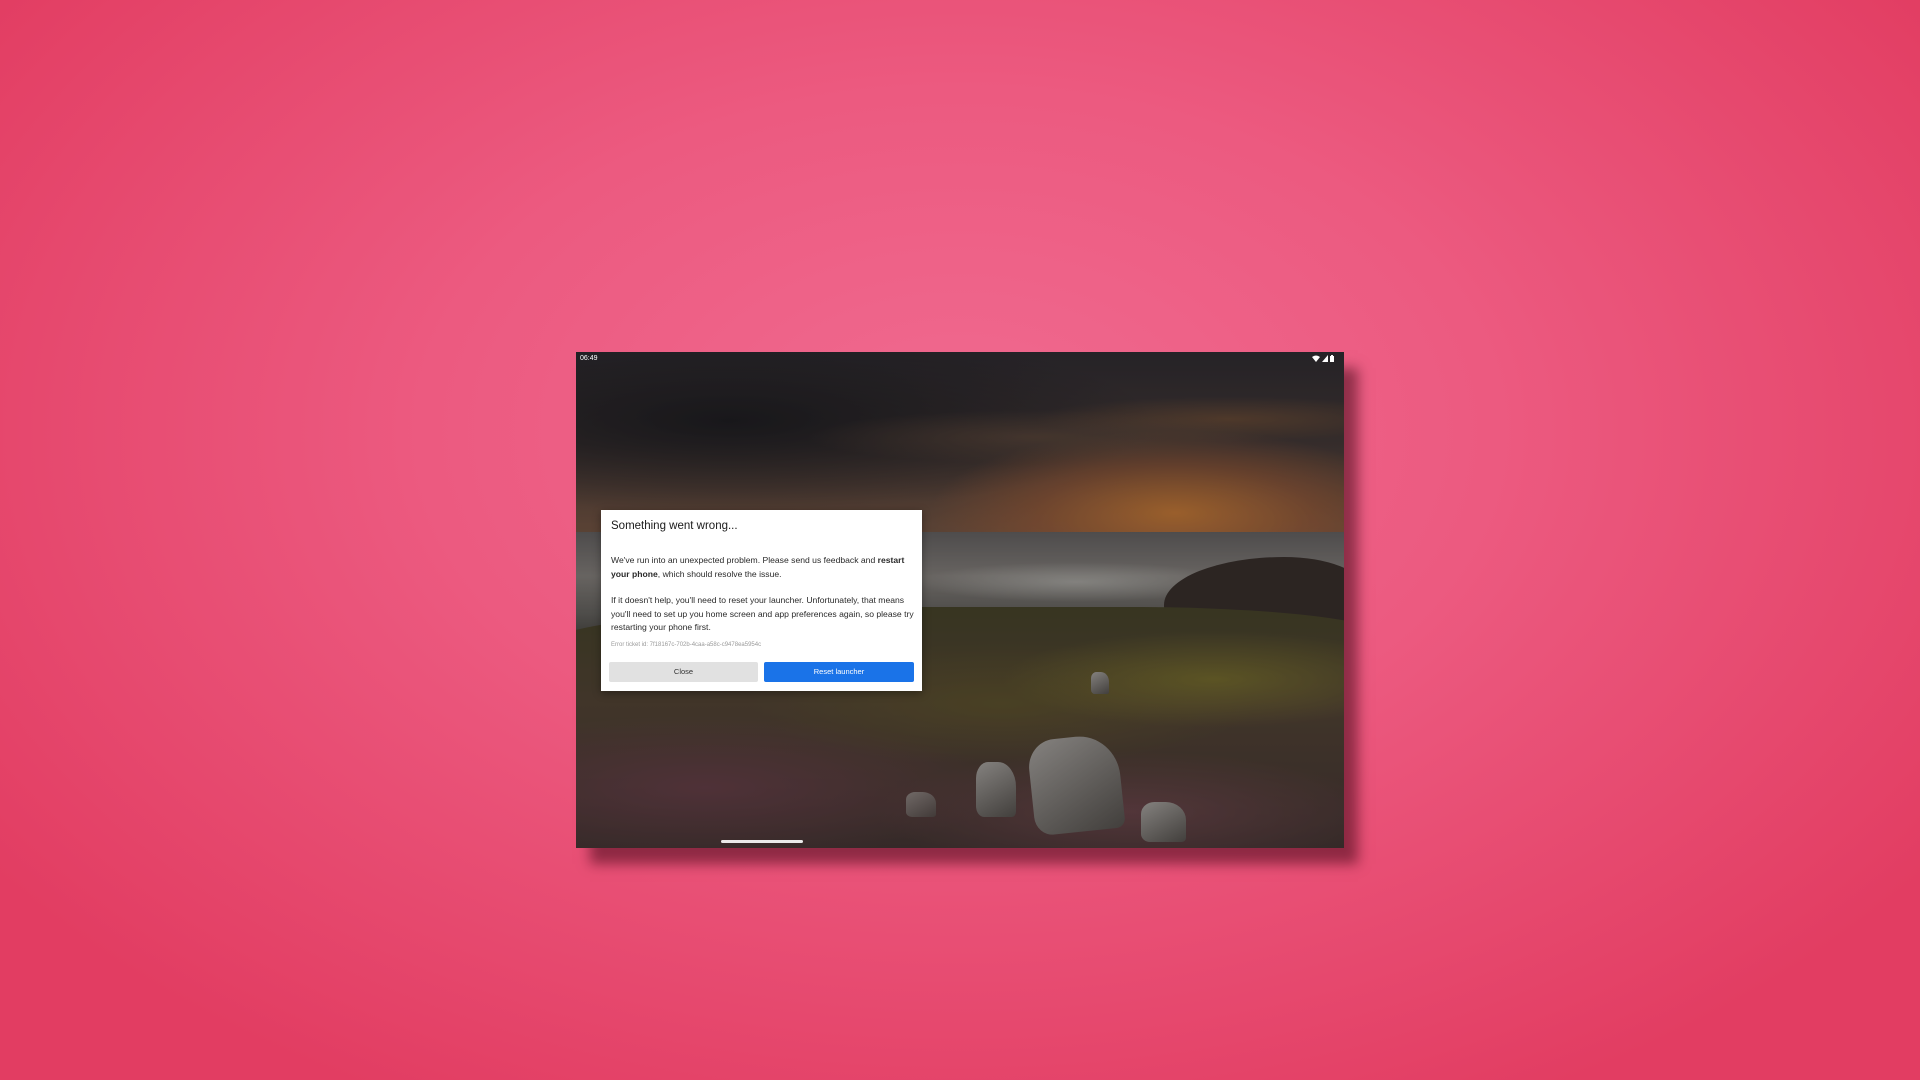 The width and height of the screenshot is (1920, 1080). Describe the element at coordinates (683, 672) in the screenshot. I see `close-button: Close` at that location.